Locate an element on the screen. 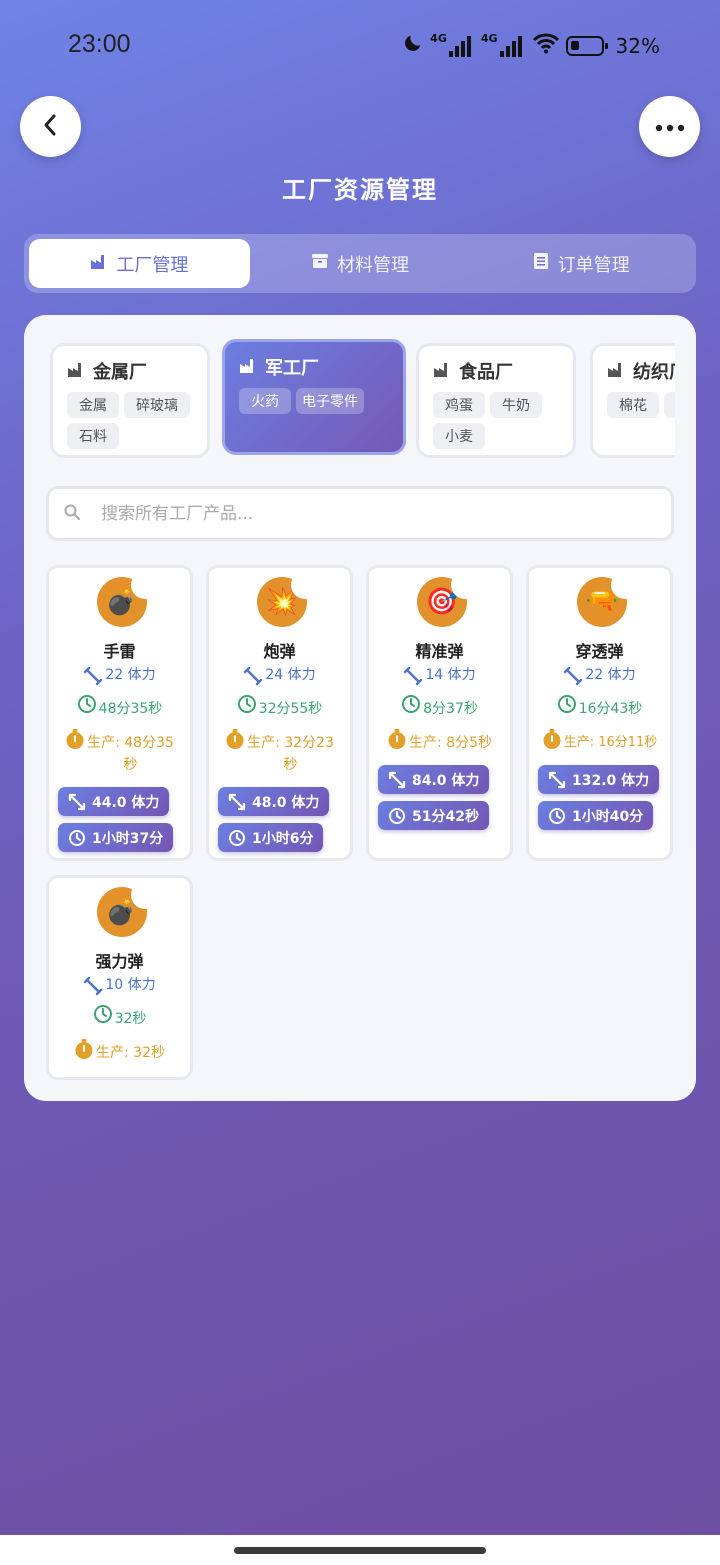 This screenshot has width=720, height=1565. factory-card-food: 食品厂 鸡蛋 牛奶 小麦 is located at coordinates (496, 400).